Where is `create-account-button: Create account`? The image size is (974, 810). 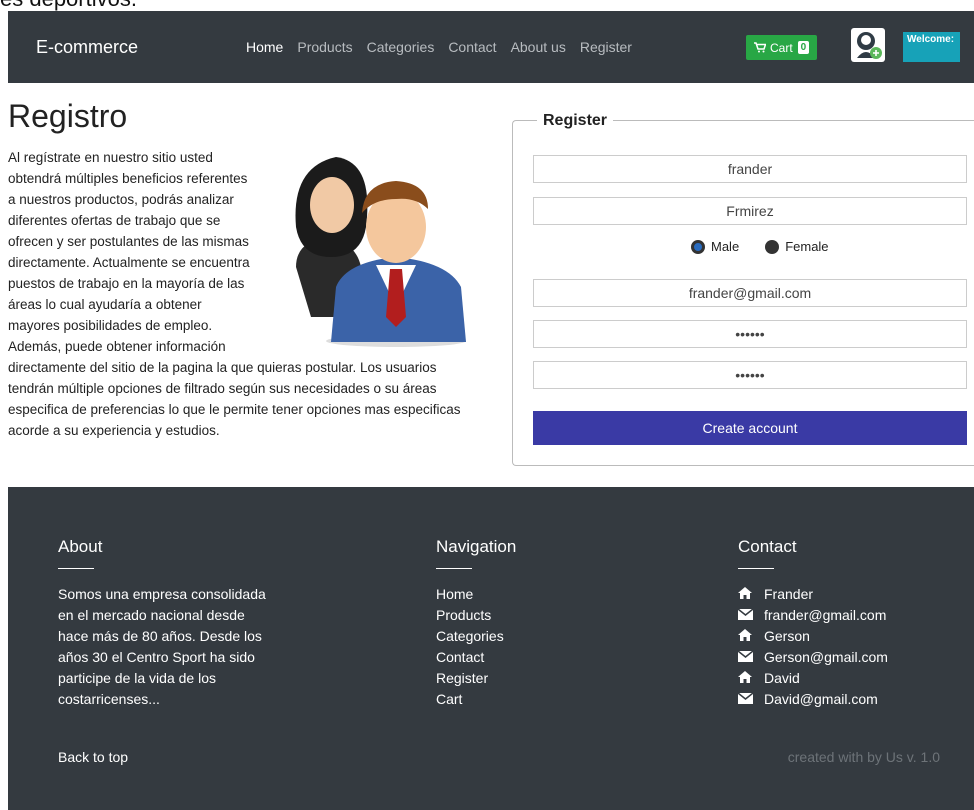
create-account-button: Create account is located at coordinates (750, 428).